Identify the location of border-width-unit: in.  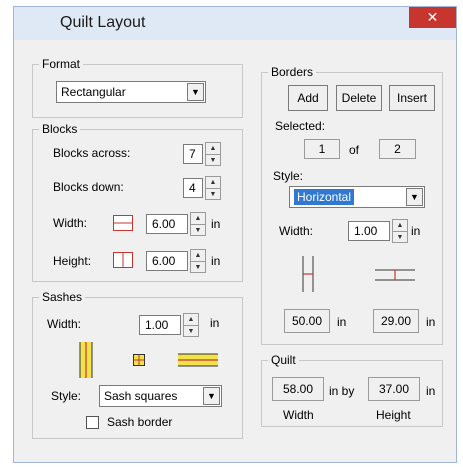
(416, 231).